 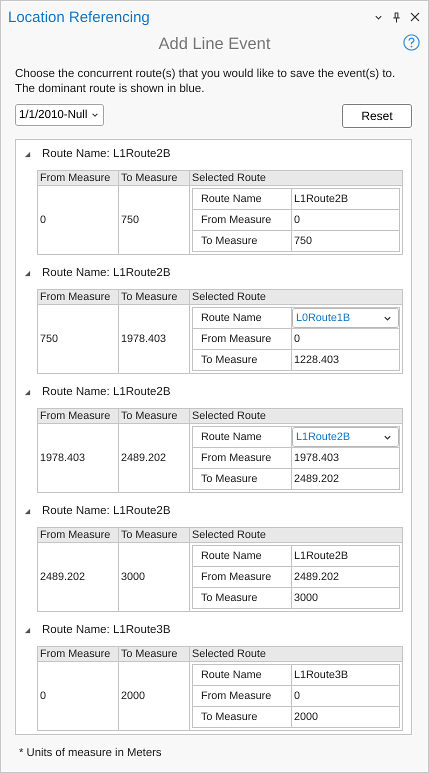 I want to click on field-value: 1978.403, so click(x=316, y=458).